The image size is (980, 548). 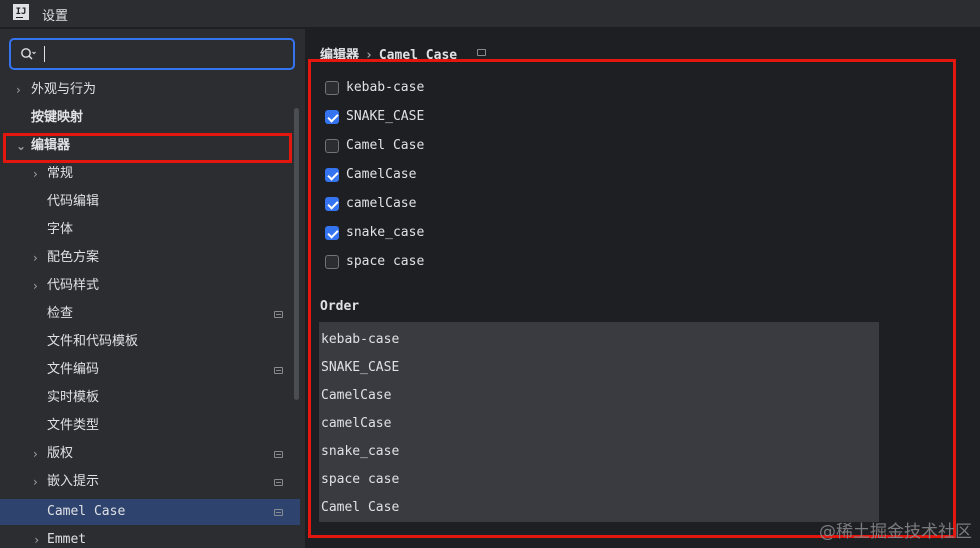 I want to click on sidebar-item-keymap: 按键映射, so click(x=150, y=118).